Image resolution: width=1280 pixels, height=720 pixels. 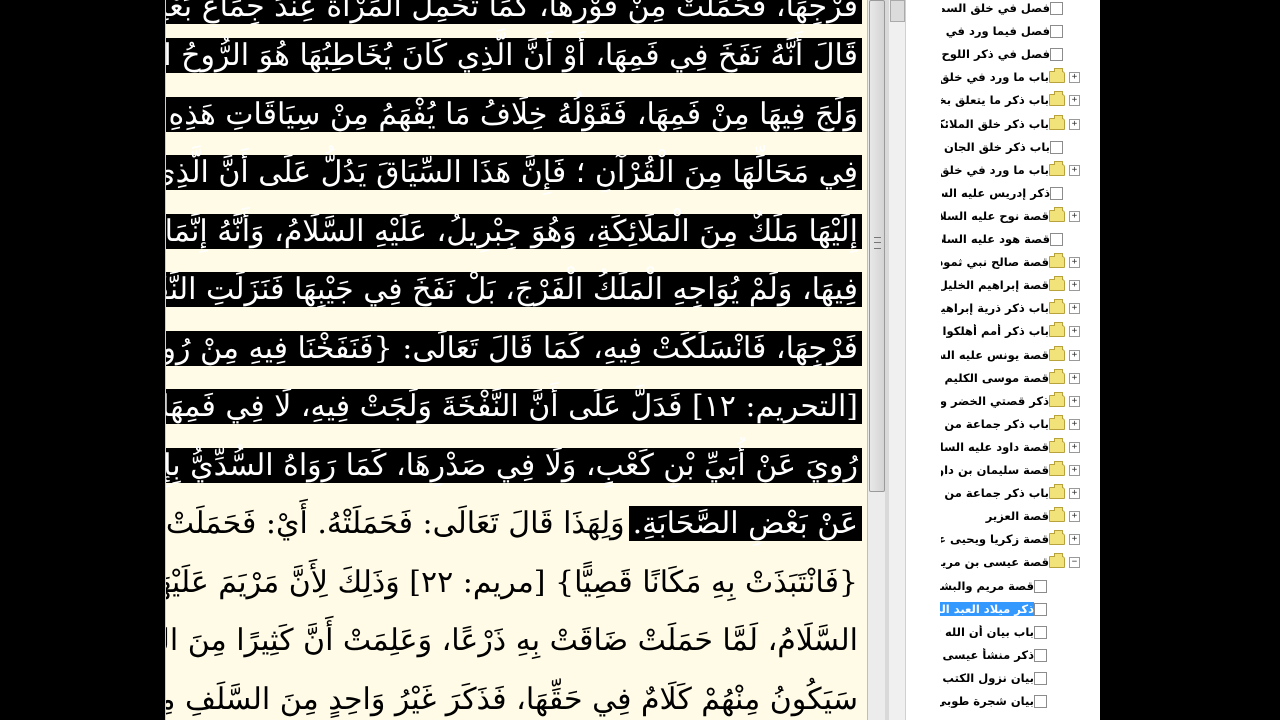 I want to click on toc-item: + قصة موسى الكليم عليه, so click(x=1013, y=378).